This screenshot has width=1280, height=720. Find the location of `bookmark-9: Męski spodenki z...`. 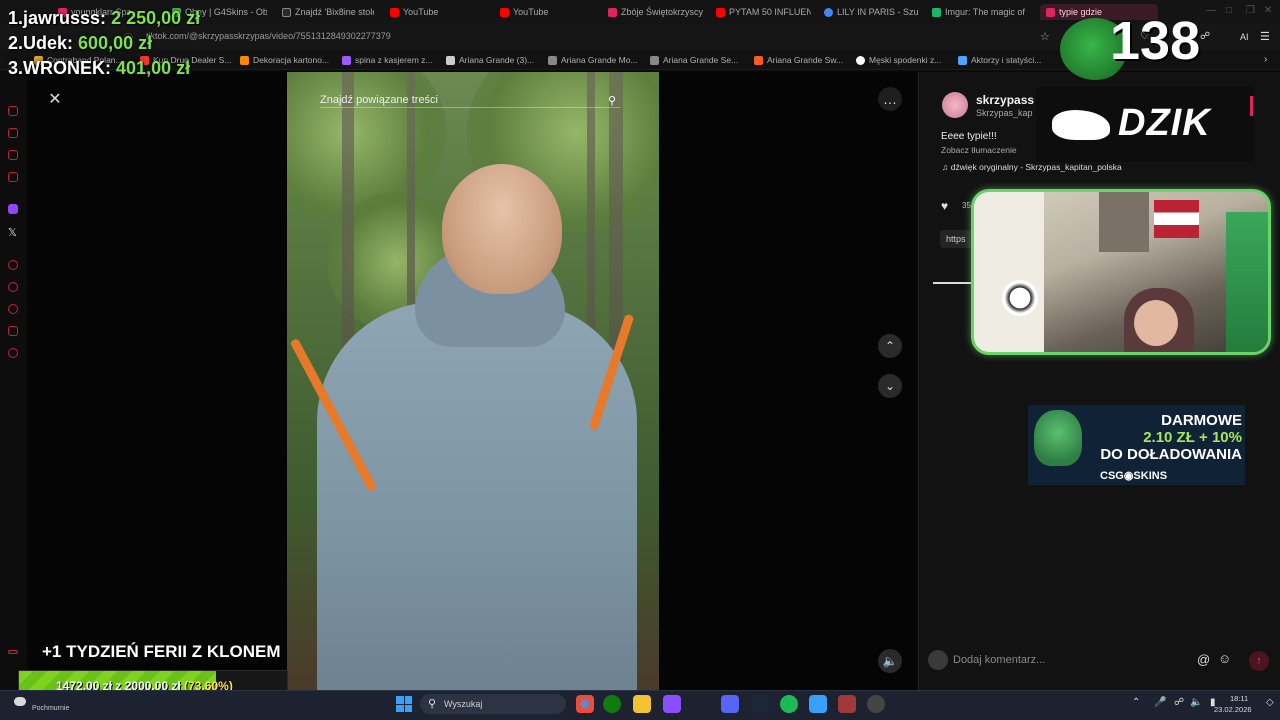

bookmark-9: Męski spodenki z... is located at coordinates (898, 60).